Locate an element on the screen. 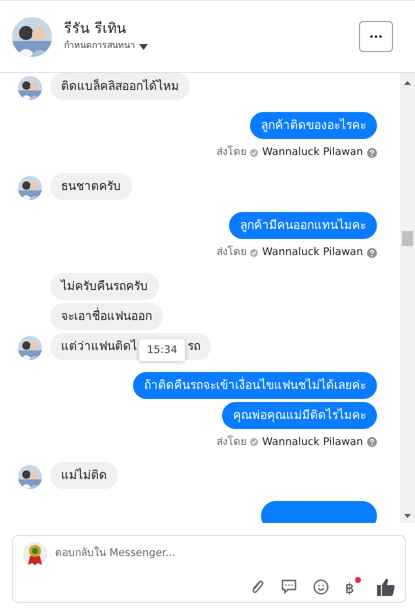 This screenshot has height=611, width=415. contact-name: รีรัน รีเทิน is located at coordinates (96, 30).